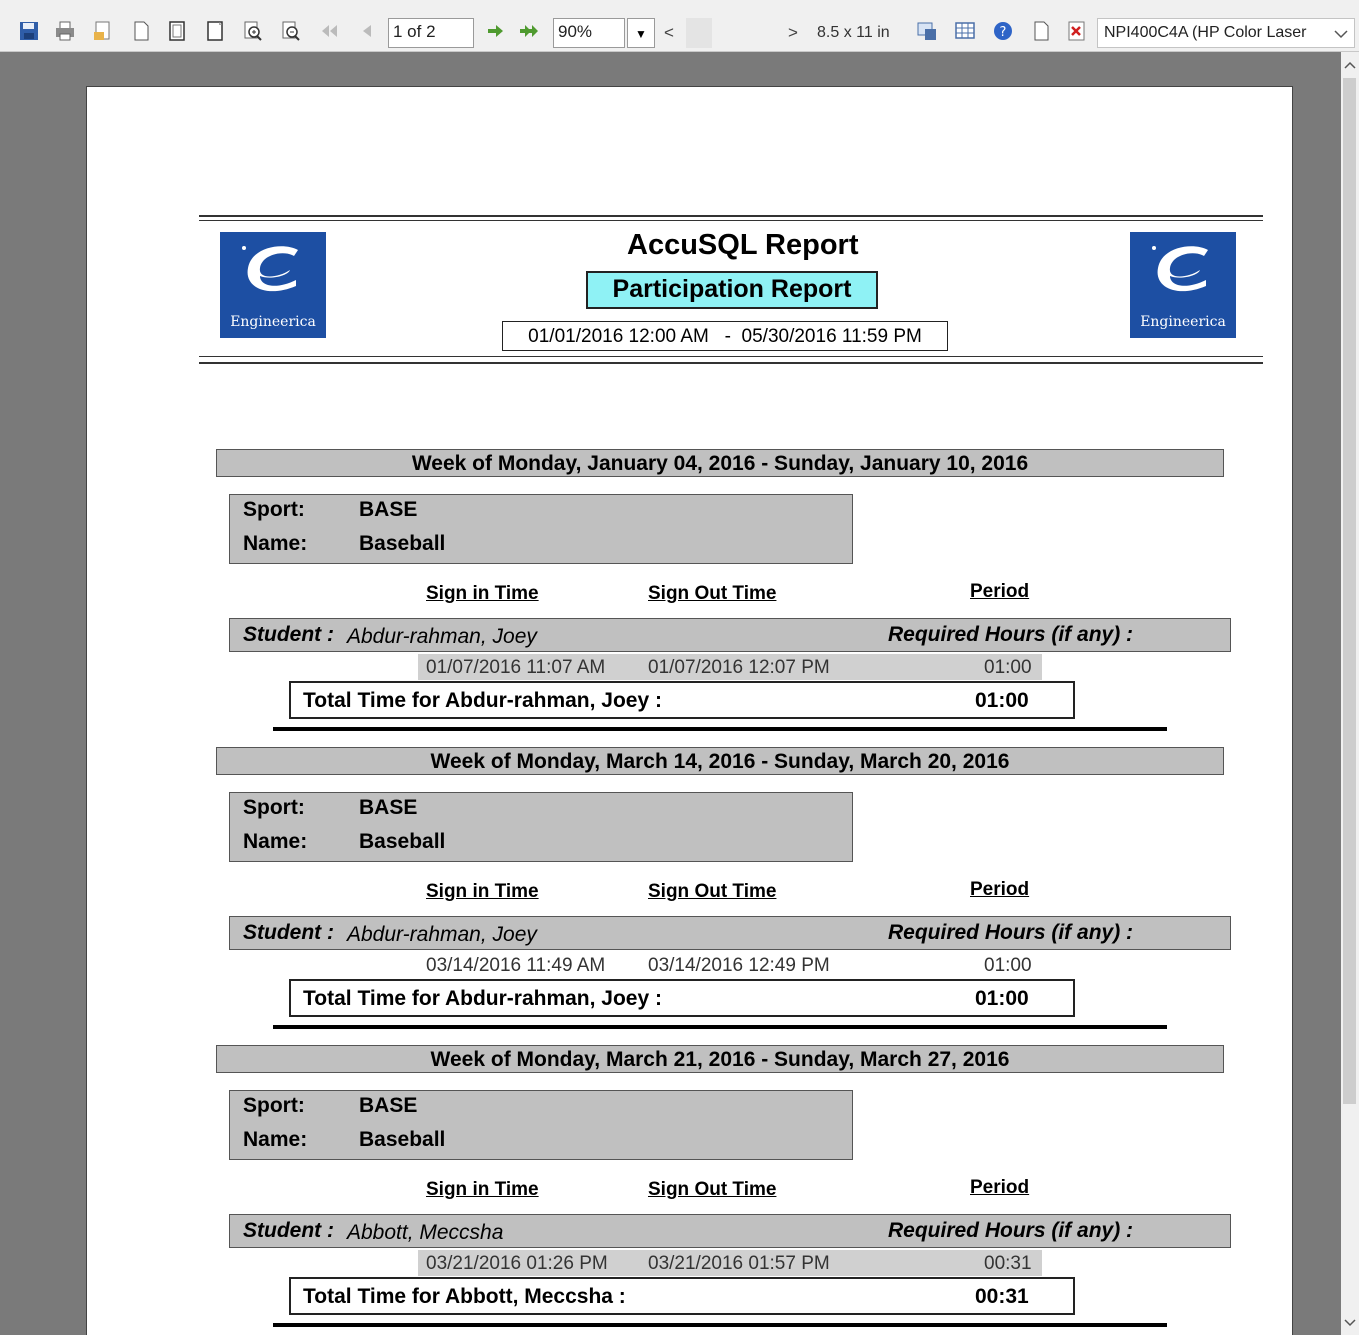 This screenshot has width=1359, height=1335. What do you see at coordinates (1350, 65) in the screenshot?
I see `scroll-up-icon` at bounding box center [1350, 65].